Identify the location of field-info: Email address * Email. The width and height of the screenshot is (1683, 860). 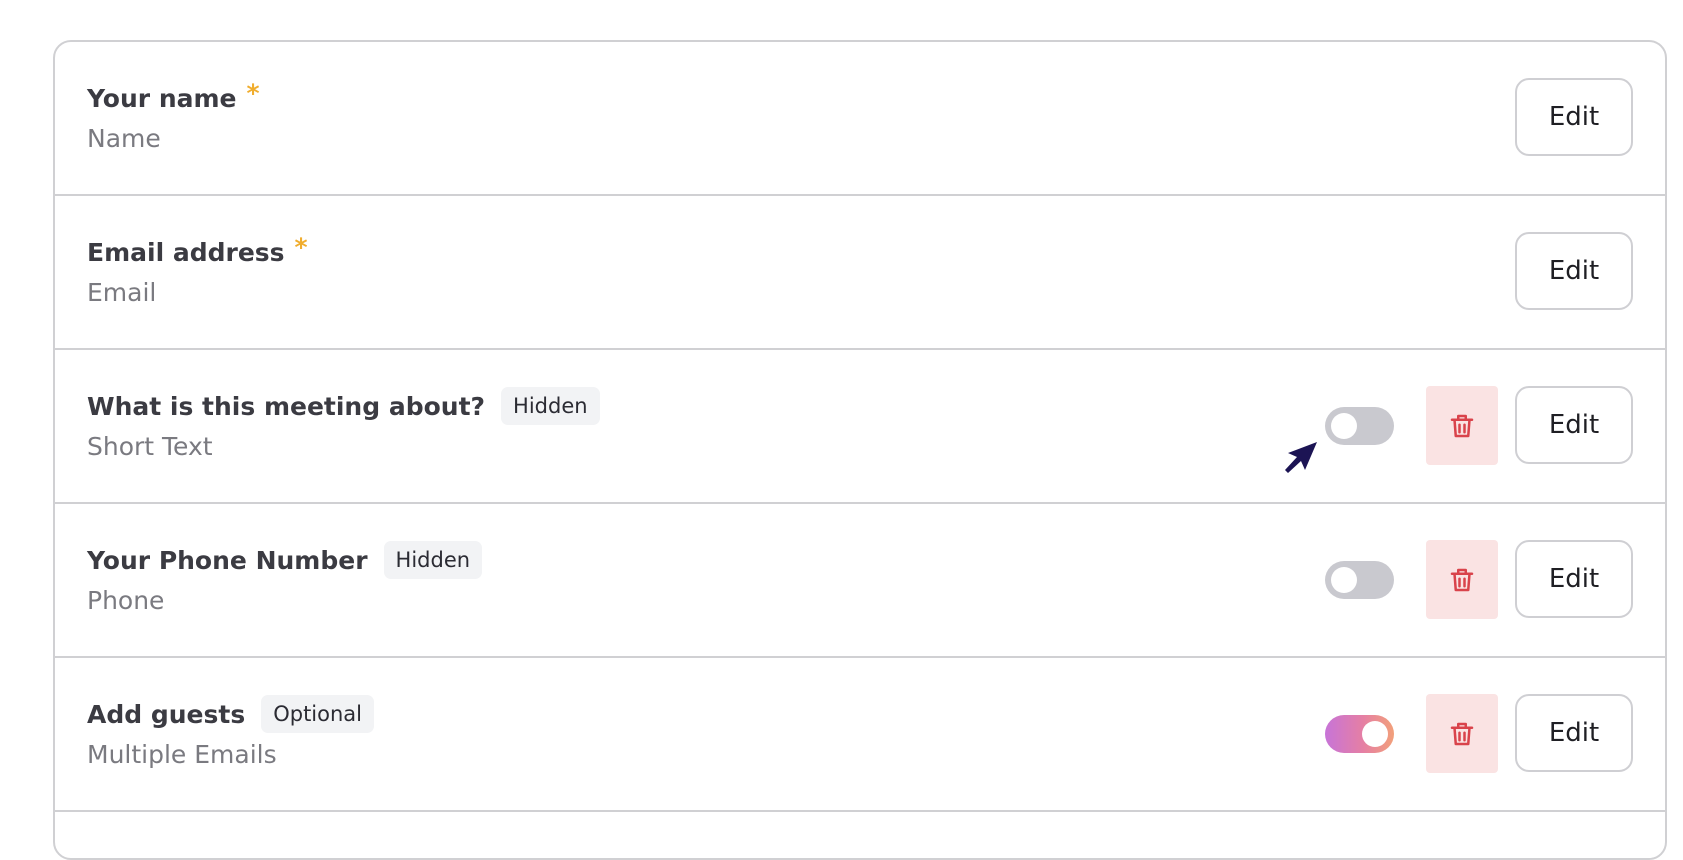
(197, 269).